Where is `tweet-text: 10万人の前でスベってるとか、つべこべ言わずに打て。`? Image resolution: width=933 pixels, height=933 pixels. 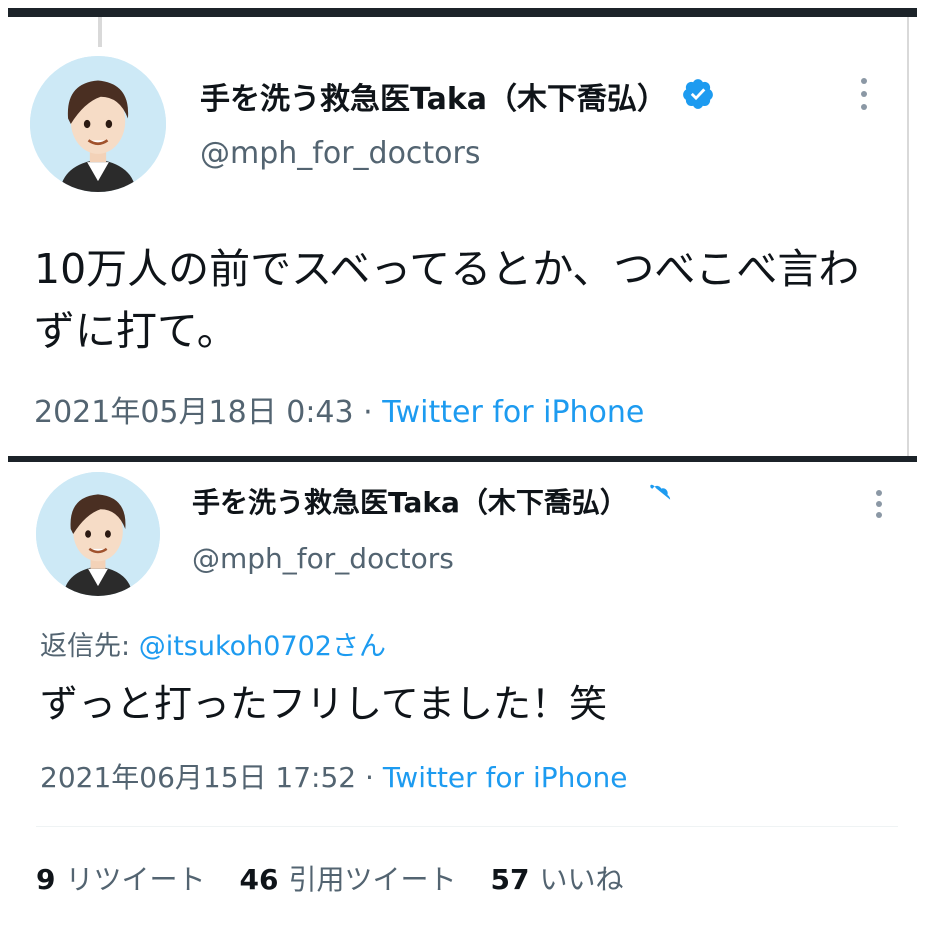
tweet-text: 10万人の前でスベってるとか、つべこべ言わずに打て。 is located at coordinates (447, 300).